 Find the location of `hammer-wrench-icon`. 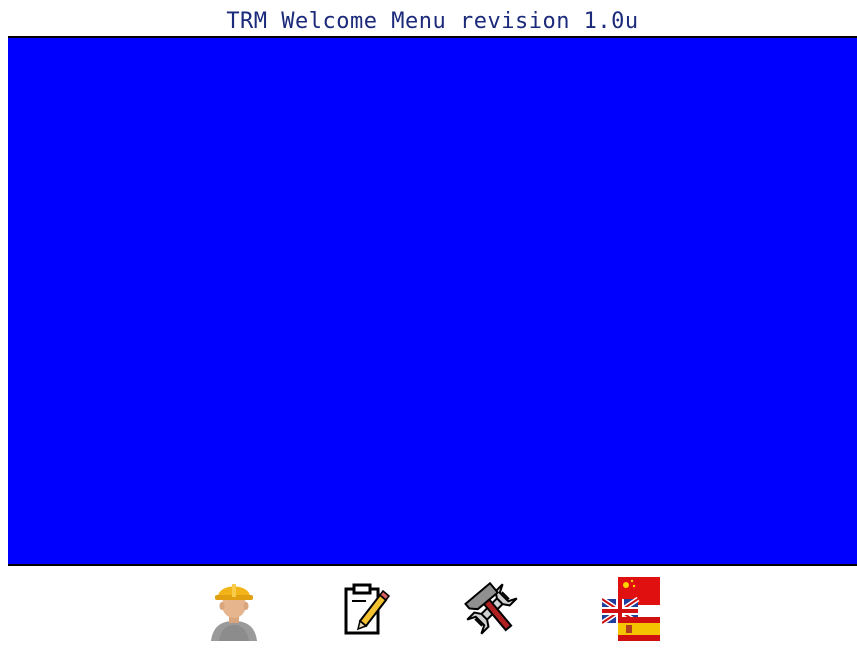

hammer-wrench-icon is located at coordinates (491, 608).